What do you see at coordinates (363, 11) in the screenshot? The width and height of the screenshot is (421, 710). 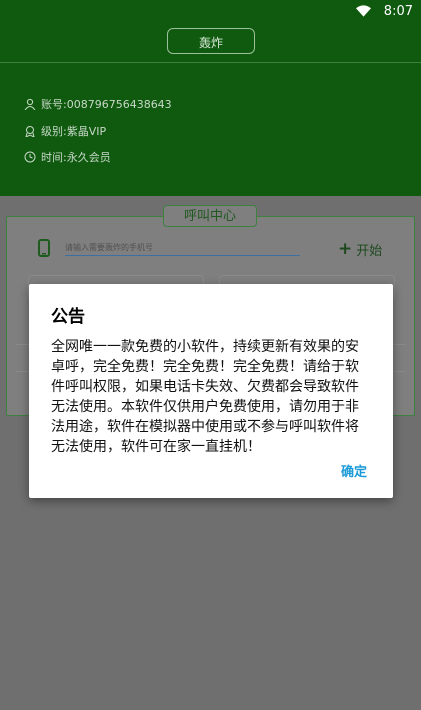 I see `wifi-icon` at bounding box center [363, 11].